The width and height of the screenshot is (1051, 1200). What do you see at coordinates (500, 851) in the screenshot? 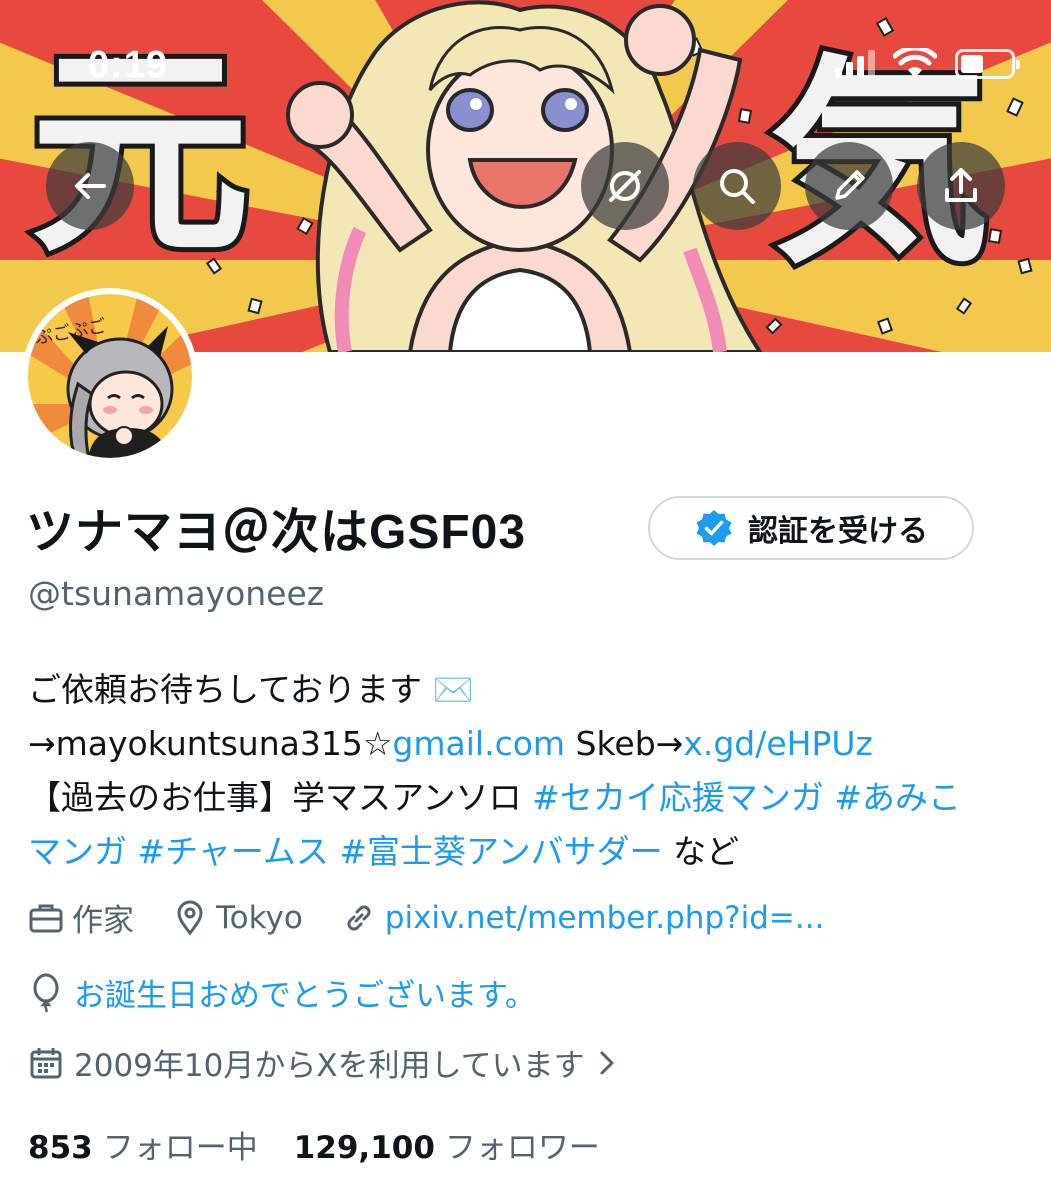
I see `hashtag-fujiaoi: #富士葵アンバサダー` at bounding box center [500, 851].